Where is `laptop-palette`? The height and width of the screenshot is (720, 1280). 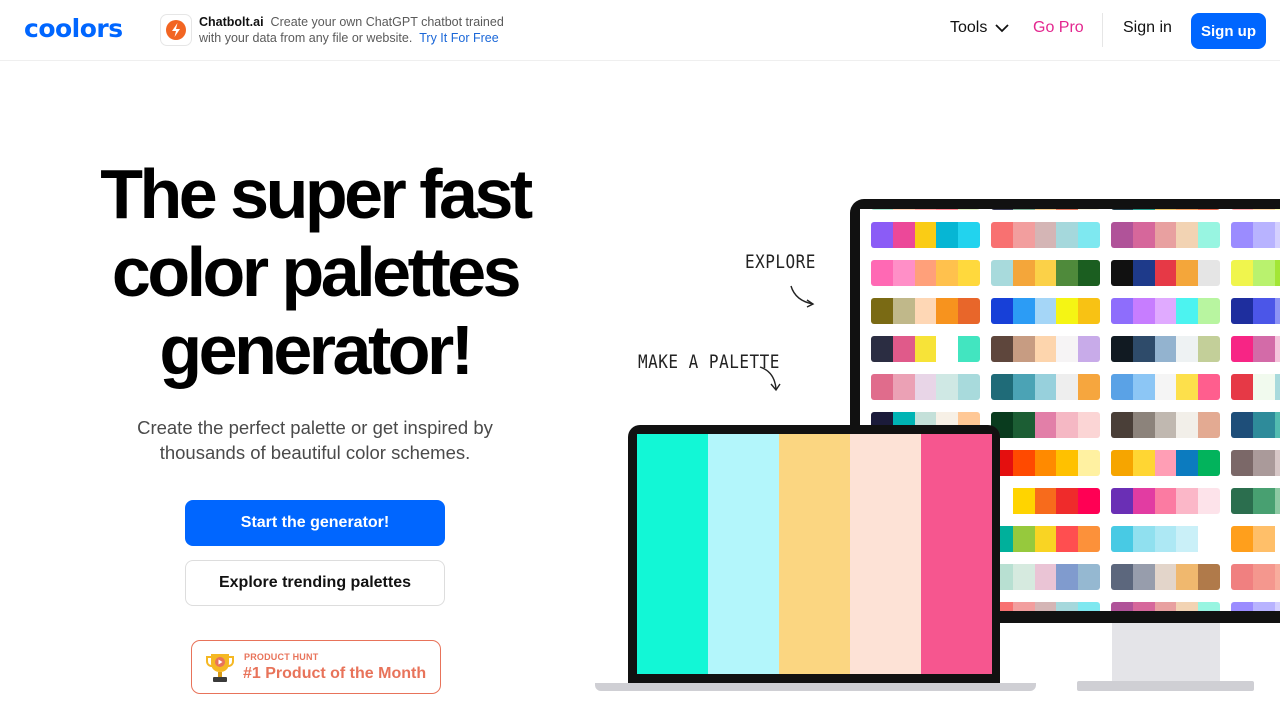
laptop-palette is located at coordinates (814, 554).